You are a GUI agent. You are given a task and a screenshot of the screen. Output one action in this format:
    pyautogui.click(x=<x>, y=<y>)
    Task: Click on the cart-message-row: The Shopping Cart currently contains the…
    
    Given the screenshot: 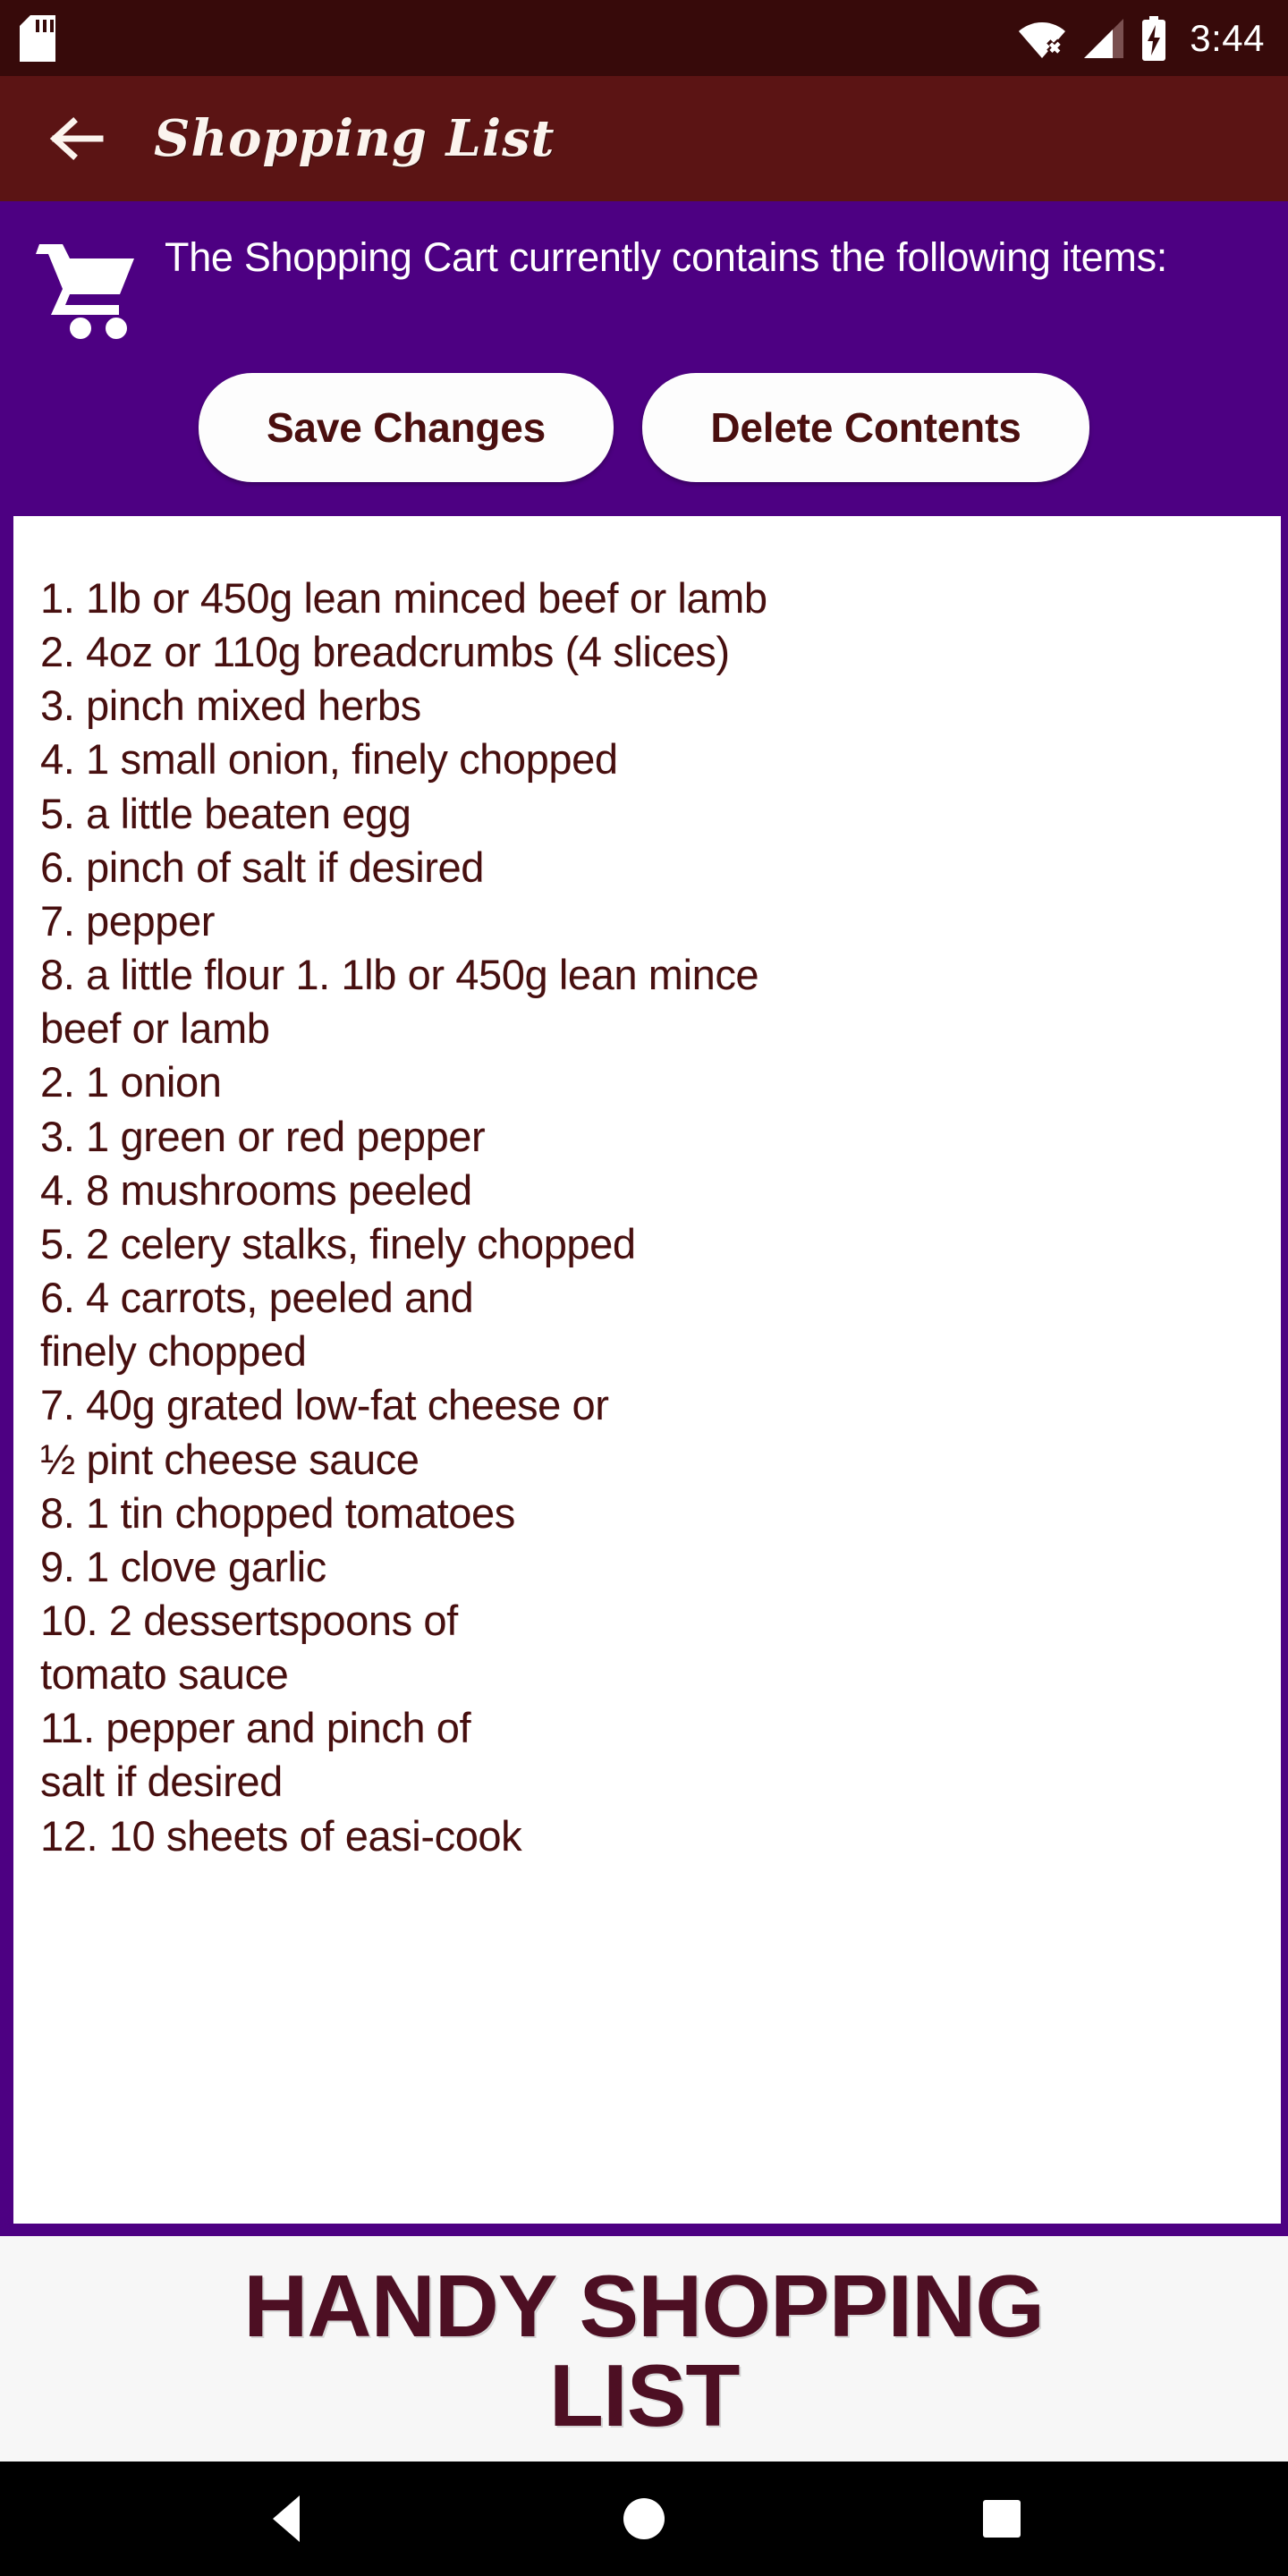 What is the action you would take?
    pyautogui.click(x=644, y=271)
    